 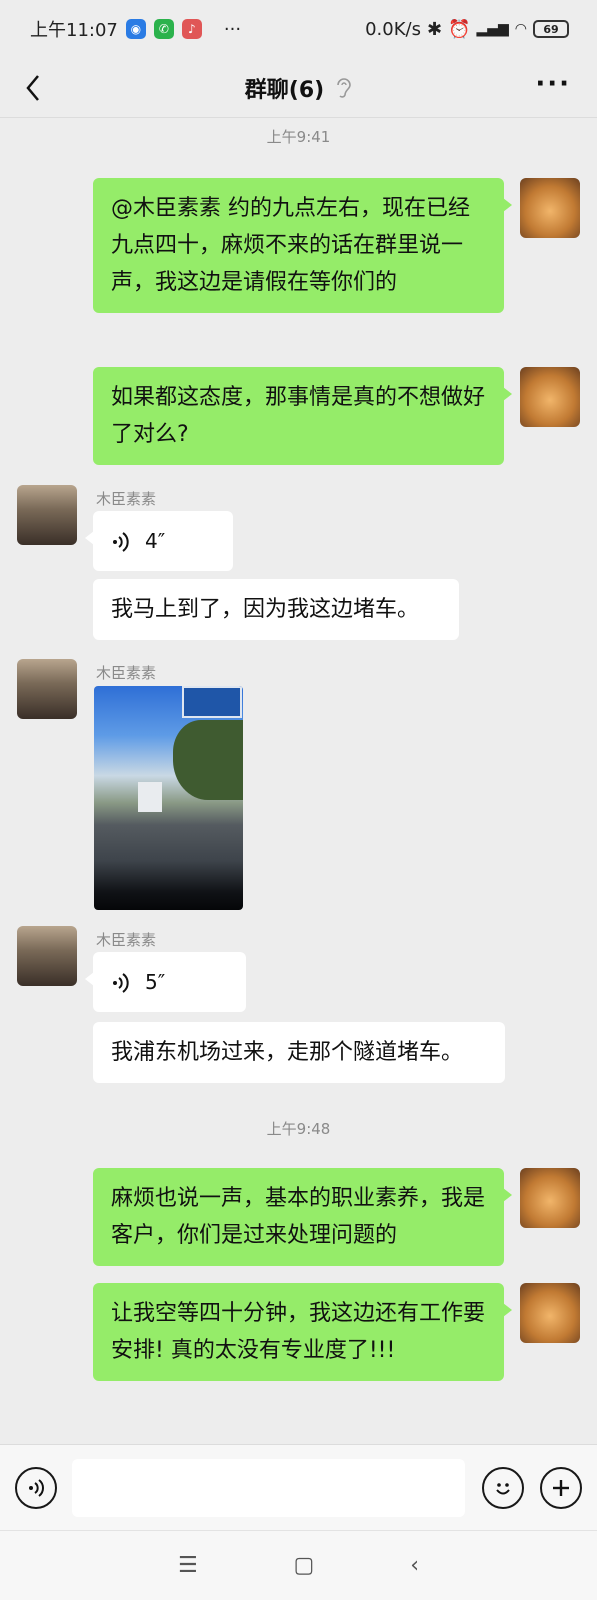 What do you see at coordinates (551, 29) in the screenshot?
I see `battery-indicator: 69` at bounding box center [551, 29].